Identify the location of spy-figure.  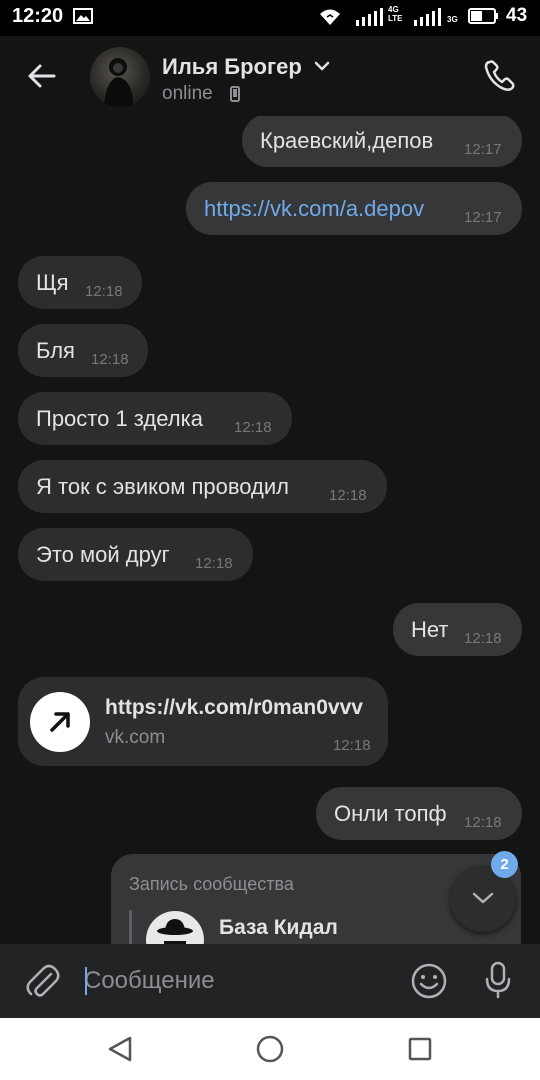
(175, 927).